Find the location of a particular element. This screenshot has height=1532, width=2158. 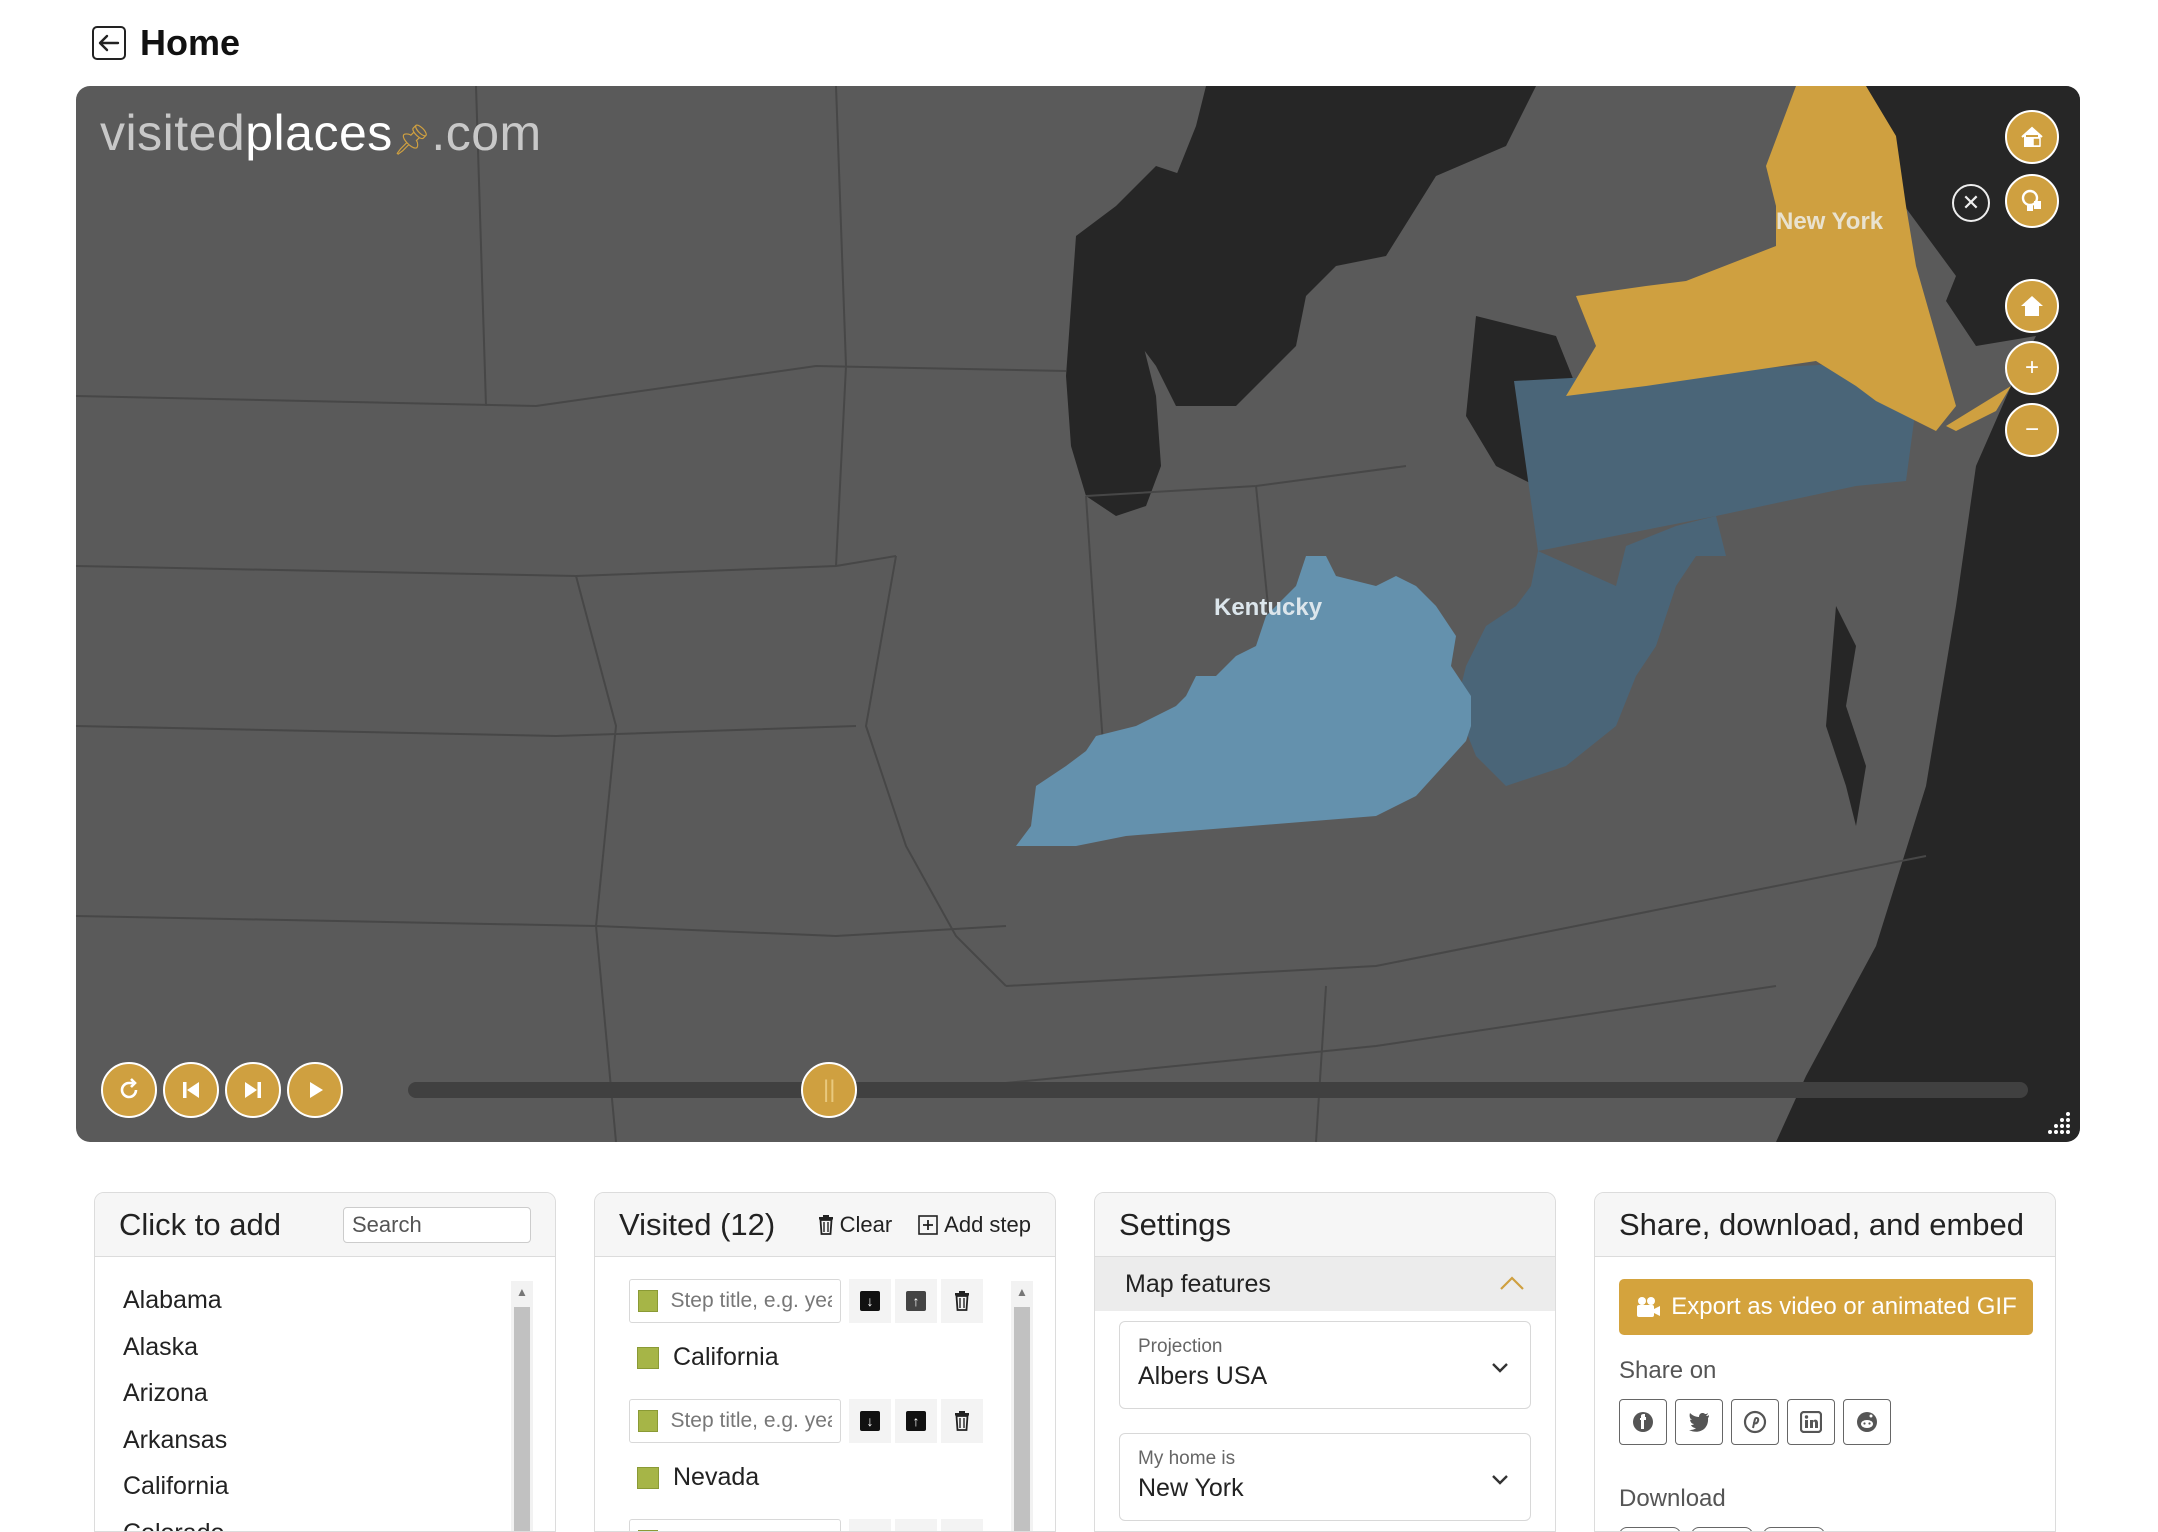

map-features-accordion: Map features is located at coordinates (1325, 1284).